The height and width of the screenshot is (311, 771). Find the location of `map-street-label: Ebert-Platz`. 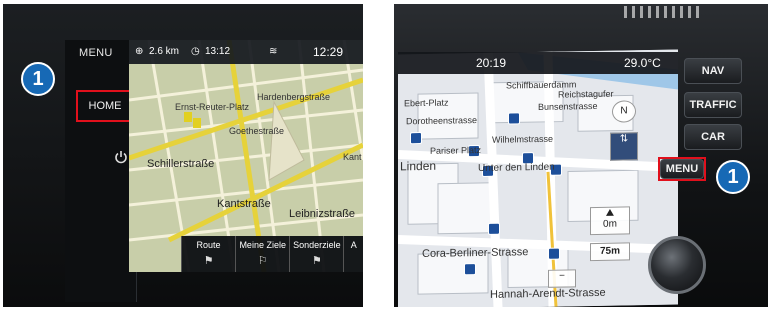

map-street-label: Ebert-Platz is located at coordinates (426, 103).